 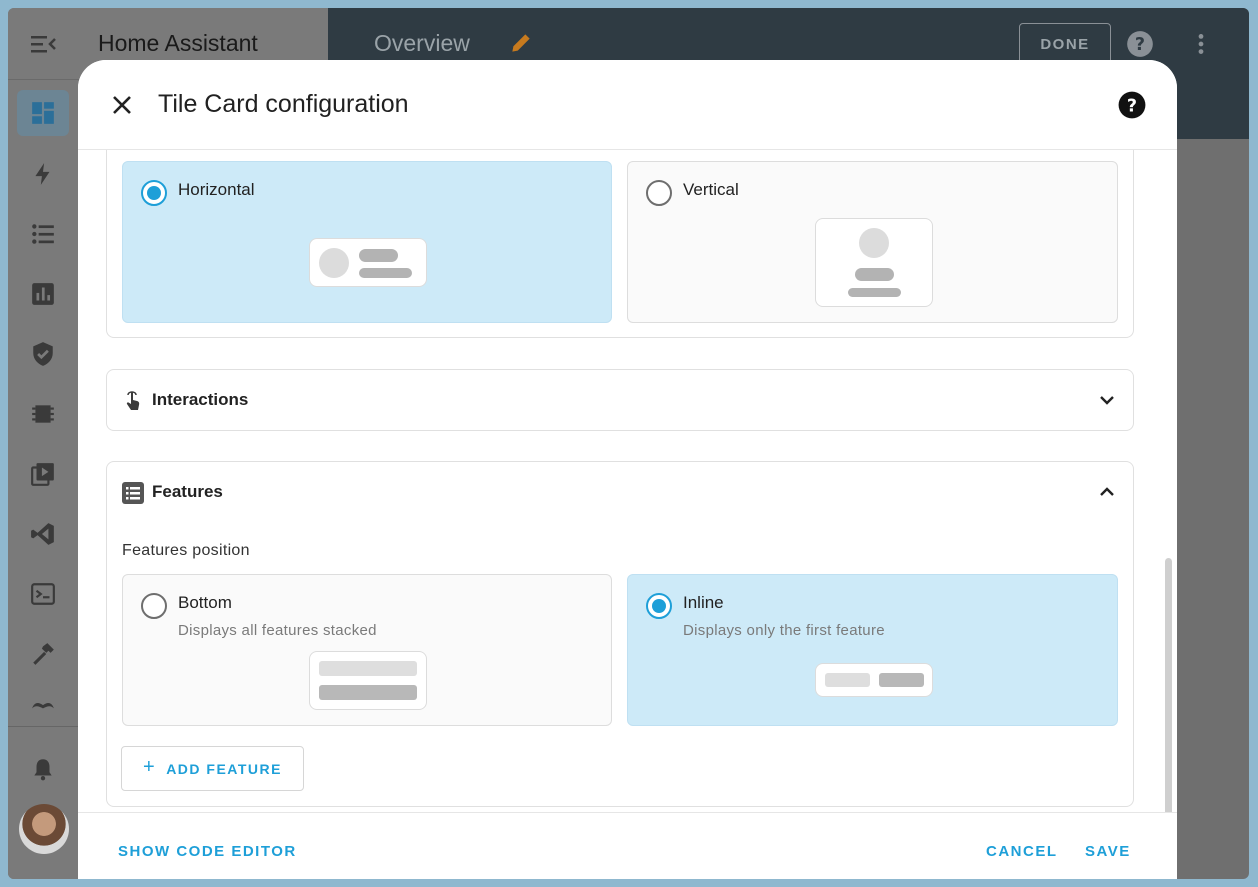 I want to click on sidebar-item-energy, so click(x=43, y=174).